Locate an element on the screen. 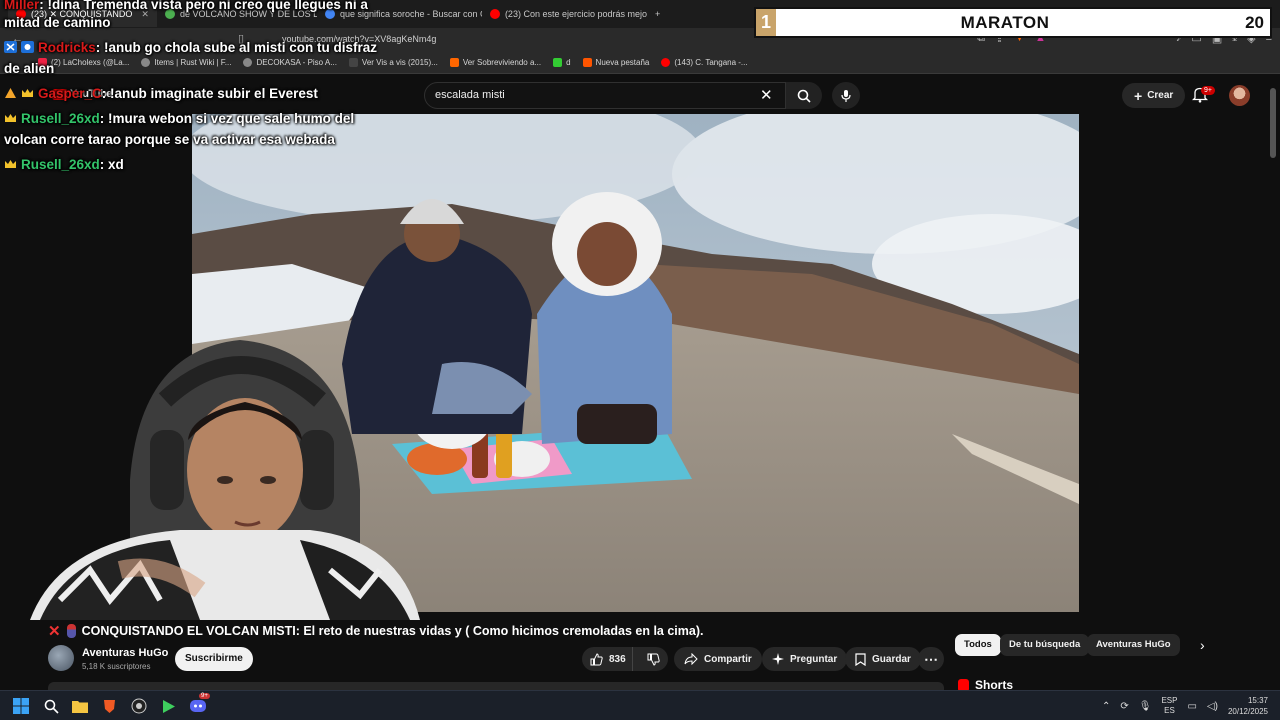 Image resolution: width=1280 pixels, height=720 pixels. thumbs-up-icon is located at coordinates (596, 658).